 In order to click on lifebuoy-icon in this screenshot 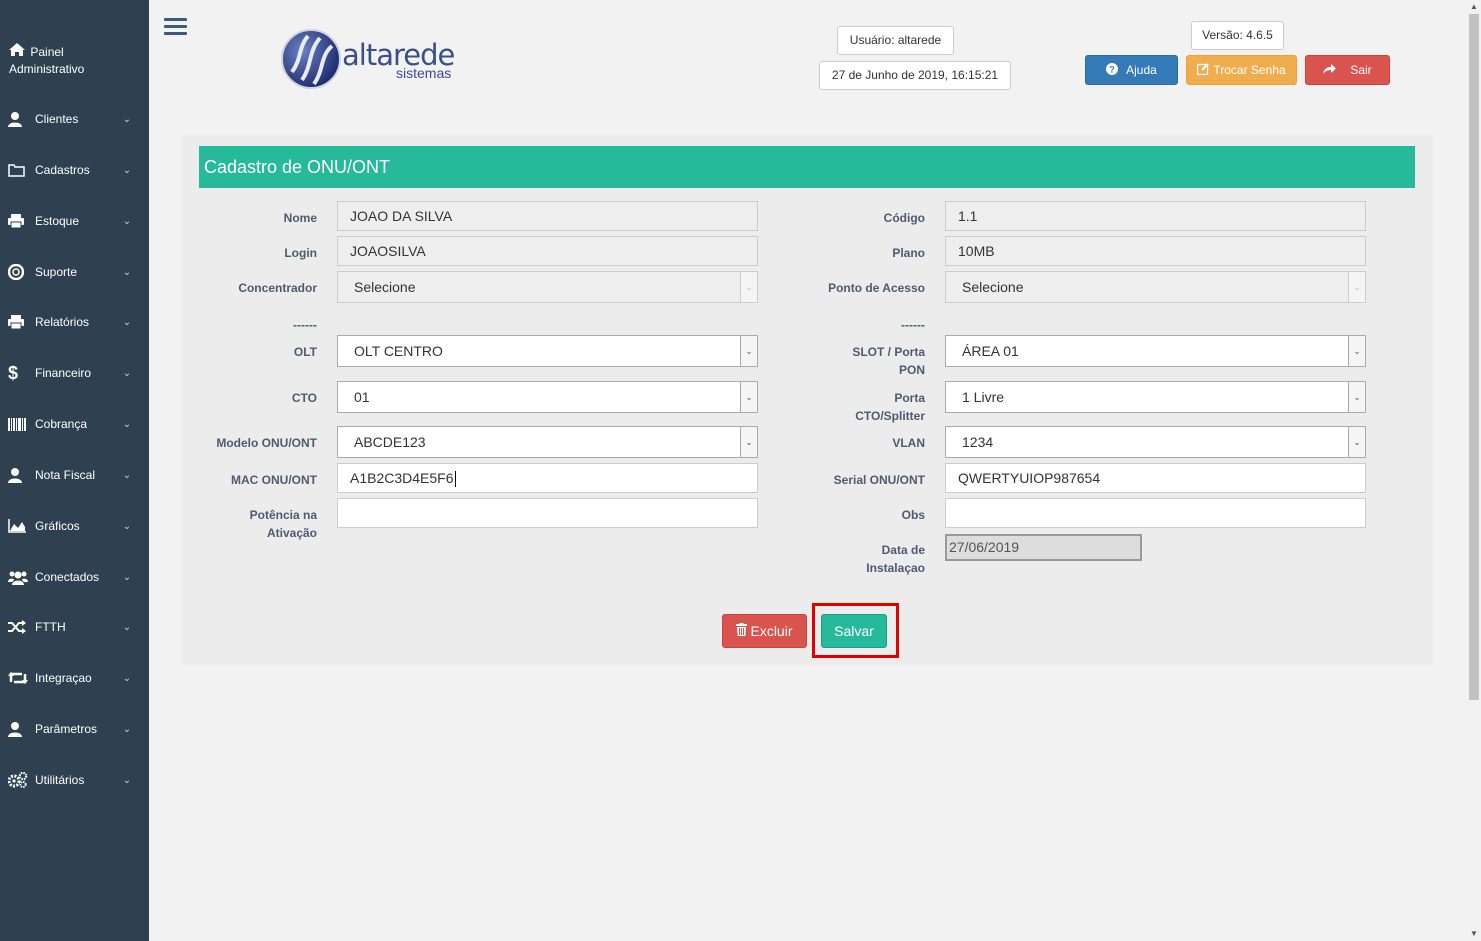, I will do `click(19, 272)`.